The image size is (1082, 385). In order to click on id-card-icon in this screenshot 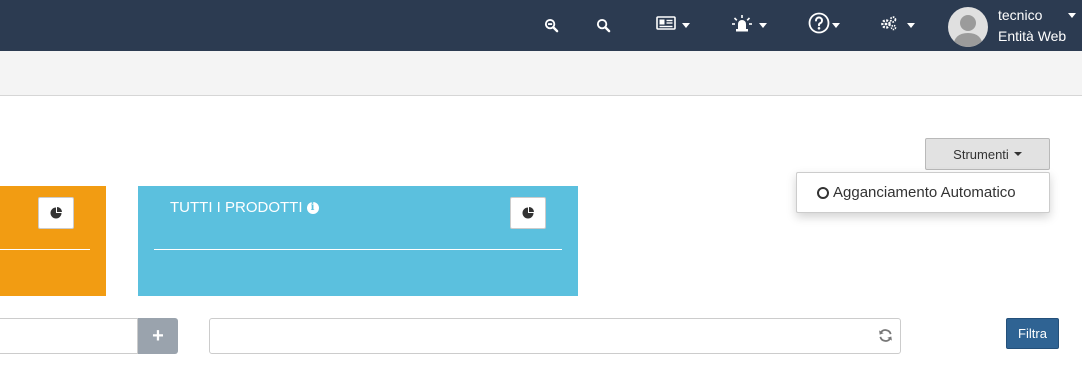, I will do `click(666, 25)`.